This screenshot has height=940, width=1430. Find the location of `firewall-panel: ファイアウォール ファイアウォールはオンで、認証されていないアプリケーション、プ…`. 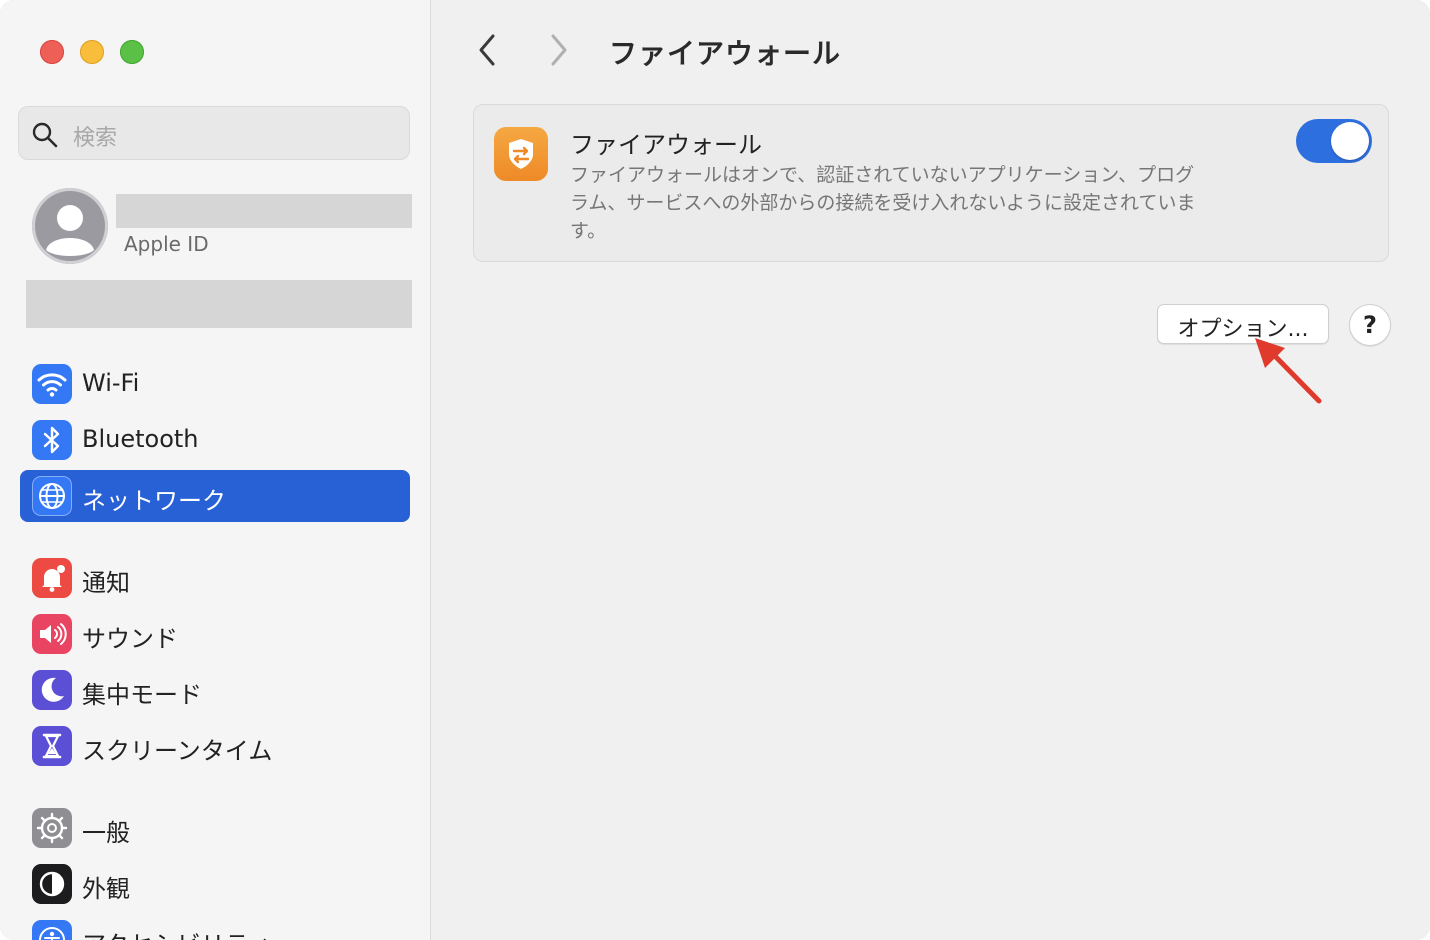

firewall-panel: ファイアウォール ファイアウォールはオンで、認証されていないアプリケーション、プ… is located at coordinates (931, 183).